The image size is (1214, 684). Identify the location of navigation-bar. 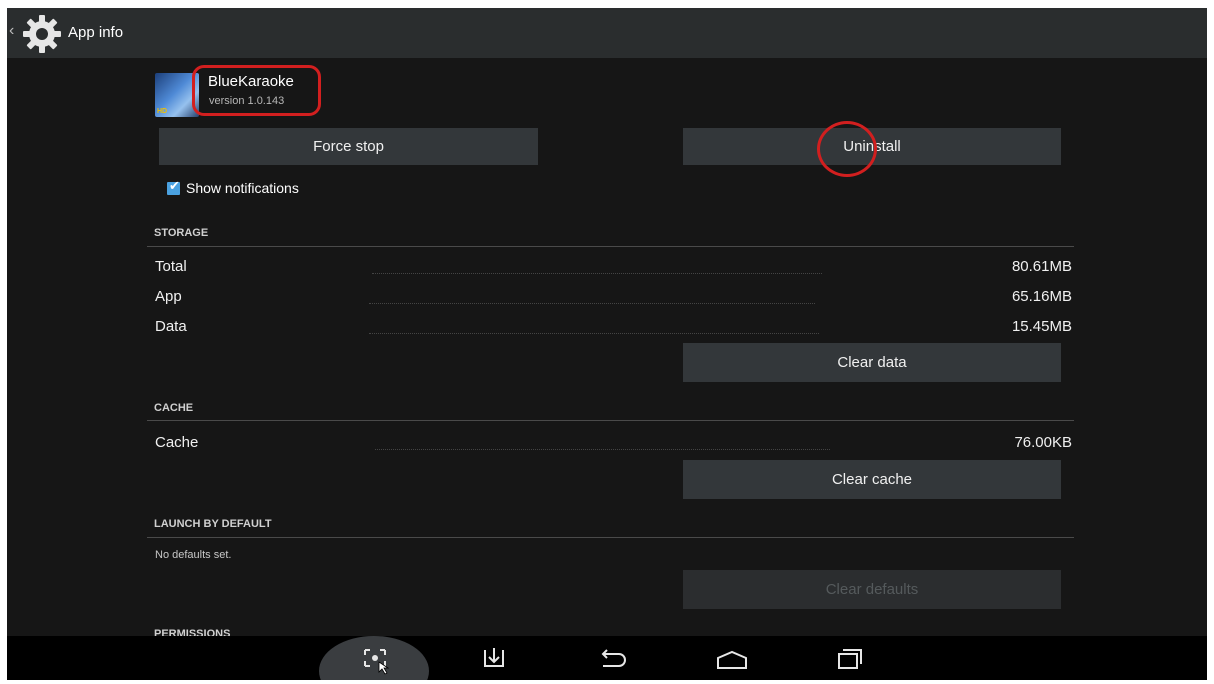
(607, 658).